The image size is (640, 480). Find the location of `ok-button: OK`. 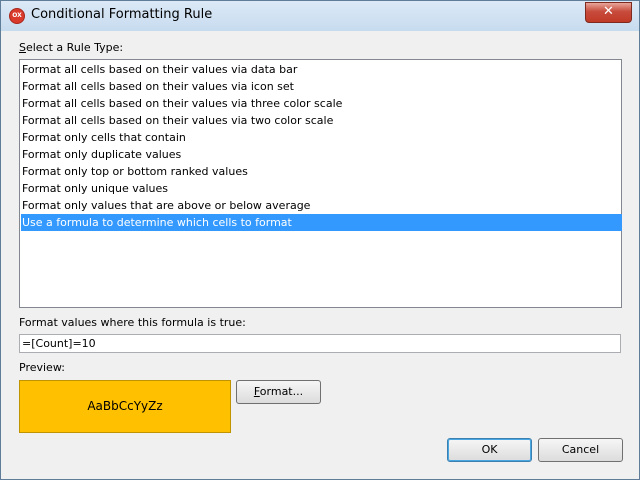

ok-button: OK is located at coordinates (489, 450).